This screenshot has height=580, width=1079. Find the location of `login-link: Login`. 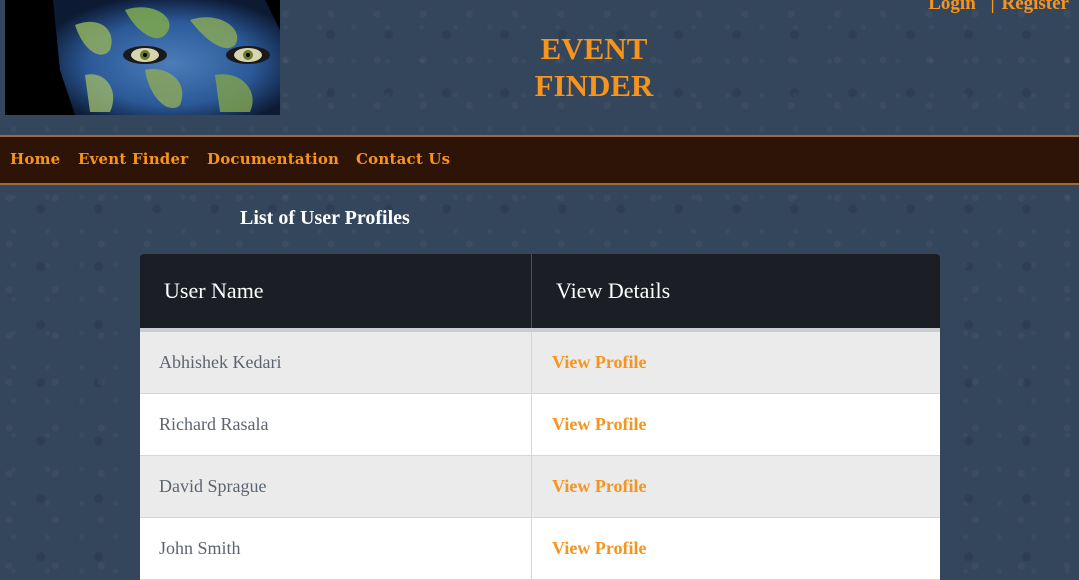

login-link: Login is located at coordinates (952, 7).